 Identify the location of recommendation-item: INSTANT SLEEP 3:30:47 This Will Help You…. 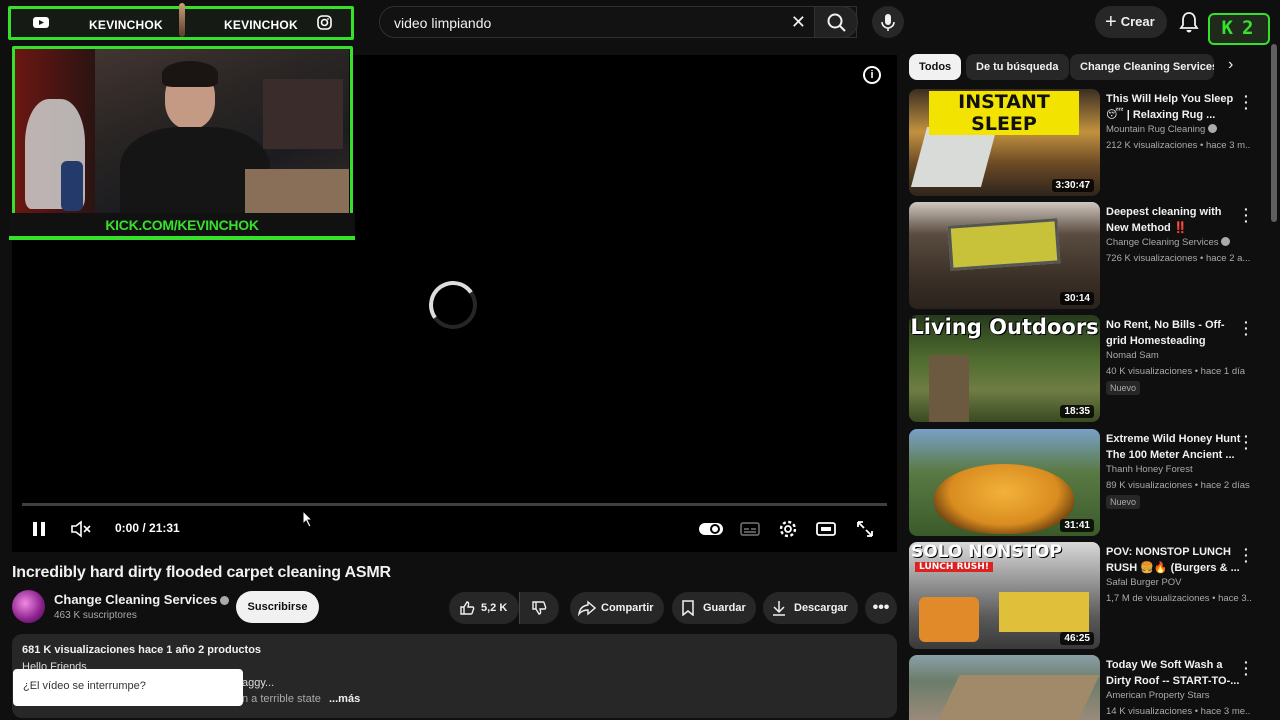
(1085, 142).